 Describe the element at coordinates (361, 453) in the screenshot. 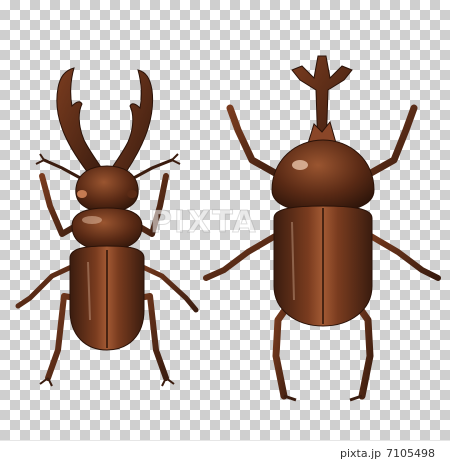

I see `footer-brand: pixta.jp` at that location.